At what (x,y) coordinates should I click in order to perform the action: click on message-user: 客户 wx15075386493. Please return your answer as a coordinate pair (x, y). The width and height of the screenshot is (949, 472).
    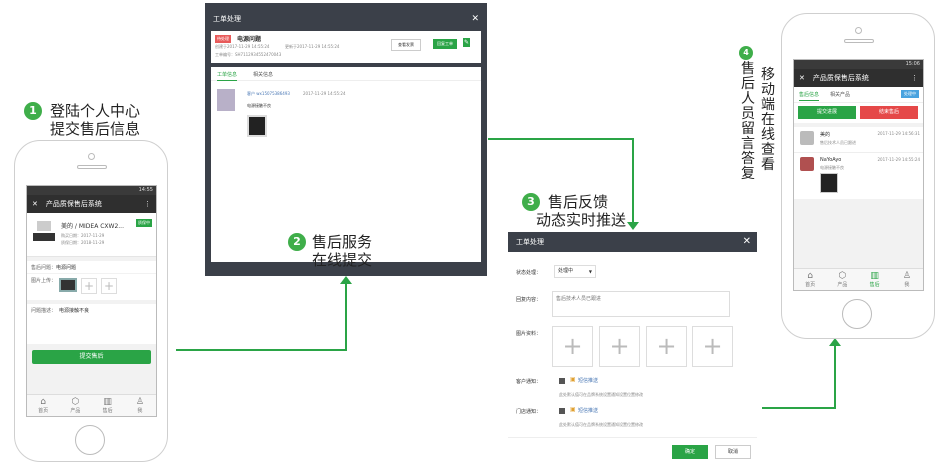
    Looking at the image, I should click on (268, 93).